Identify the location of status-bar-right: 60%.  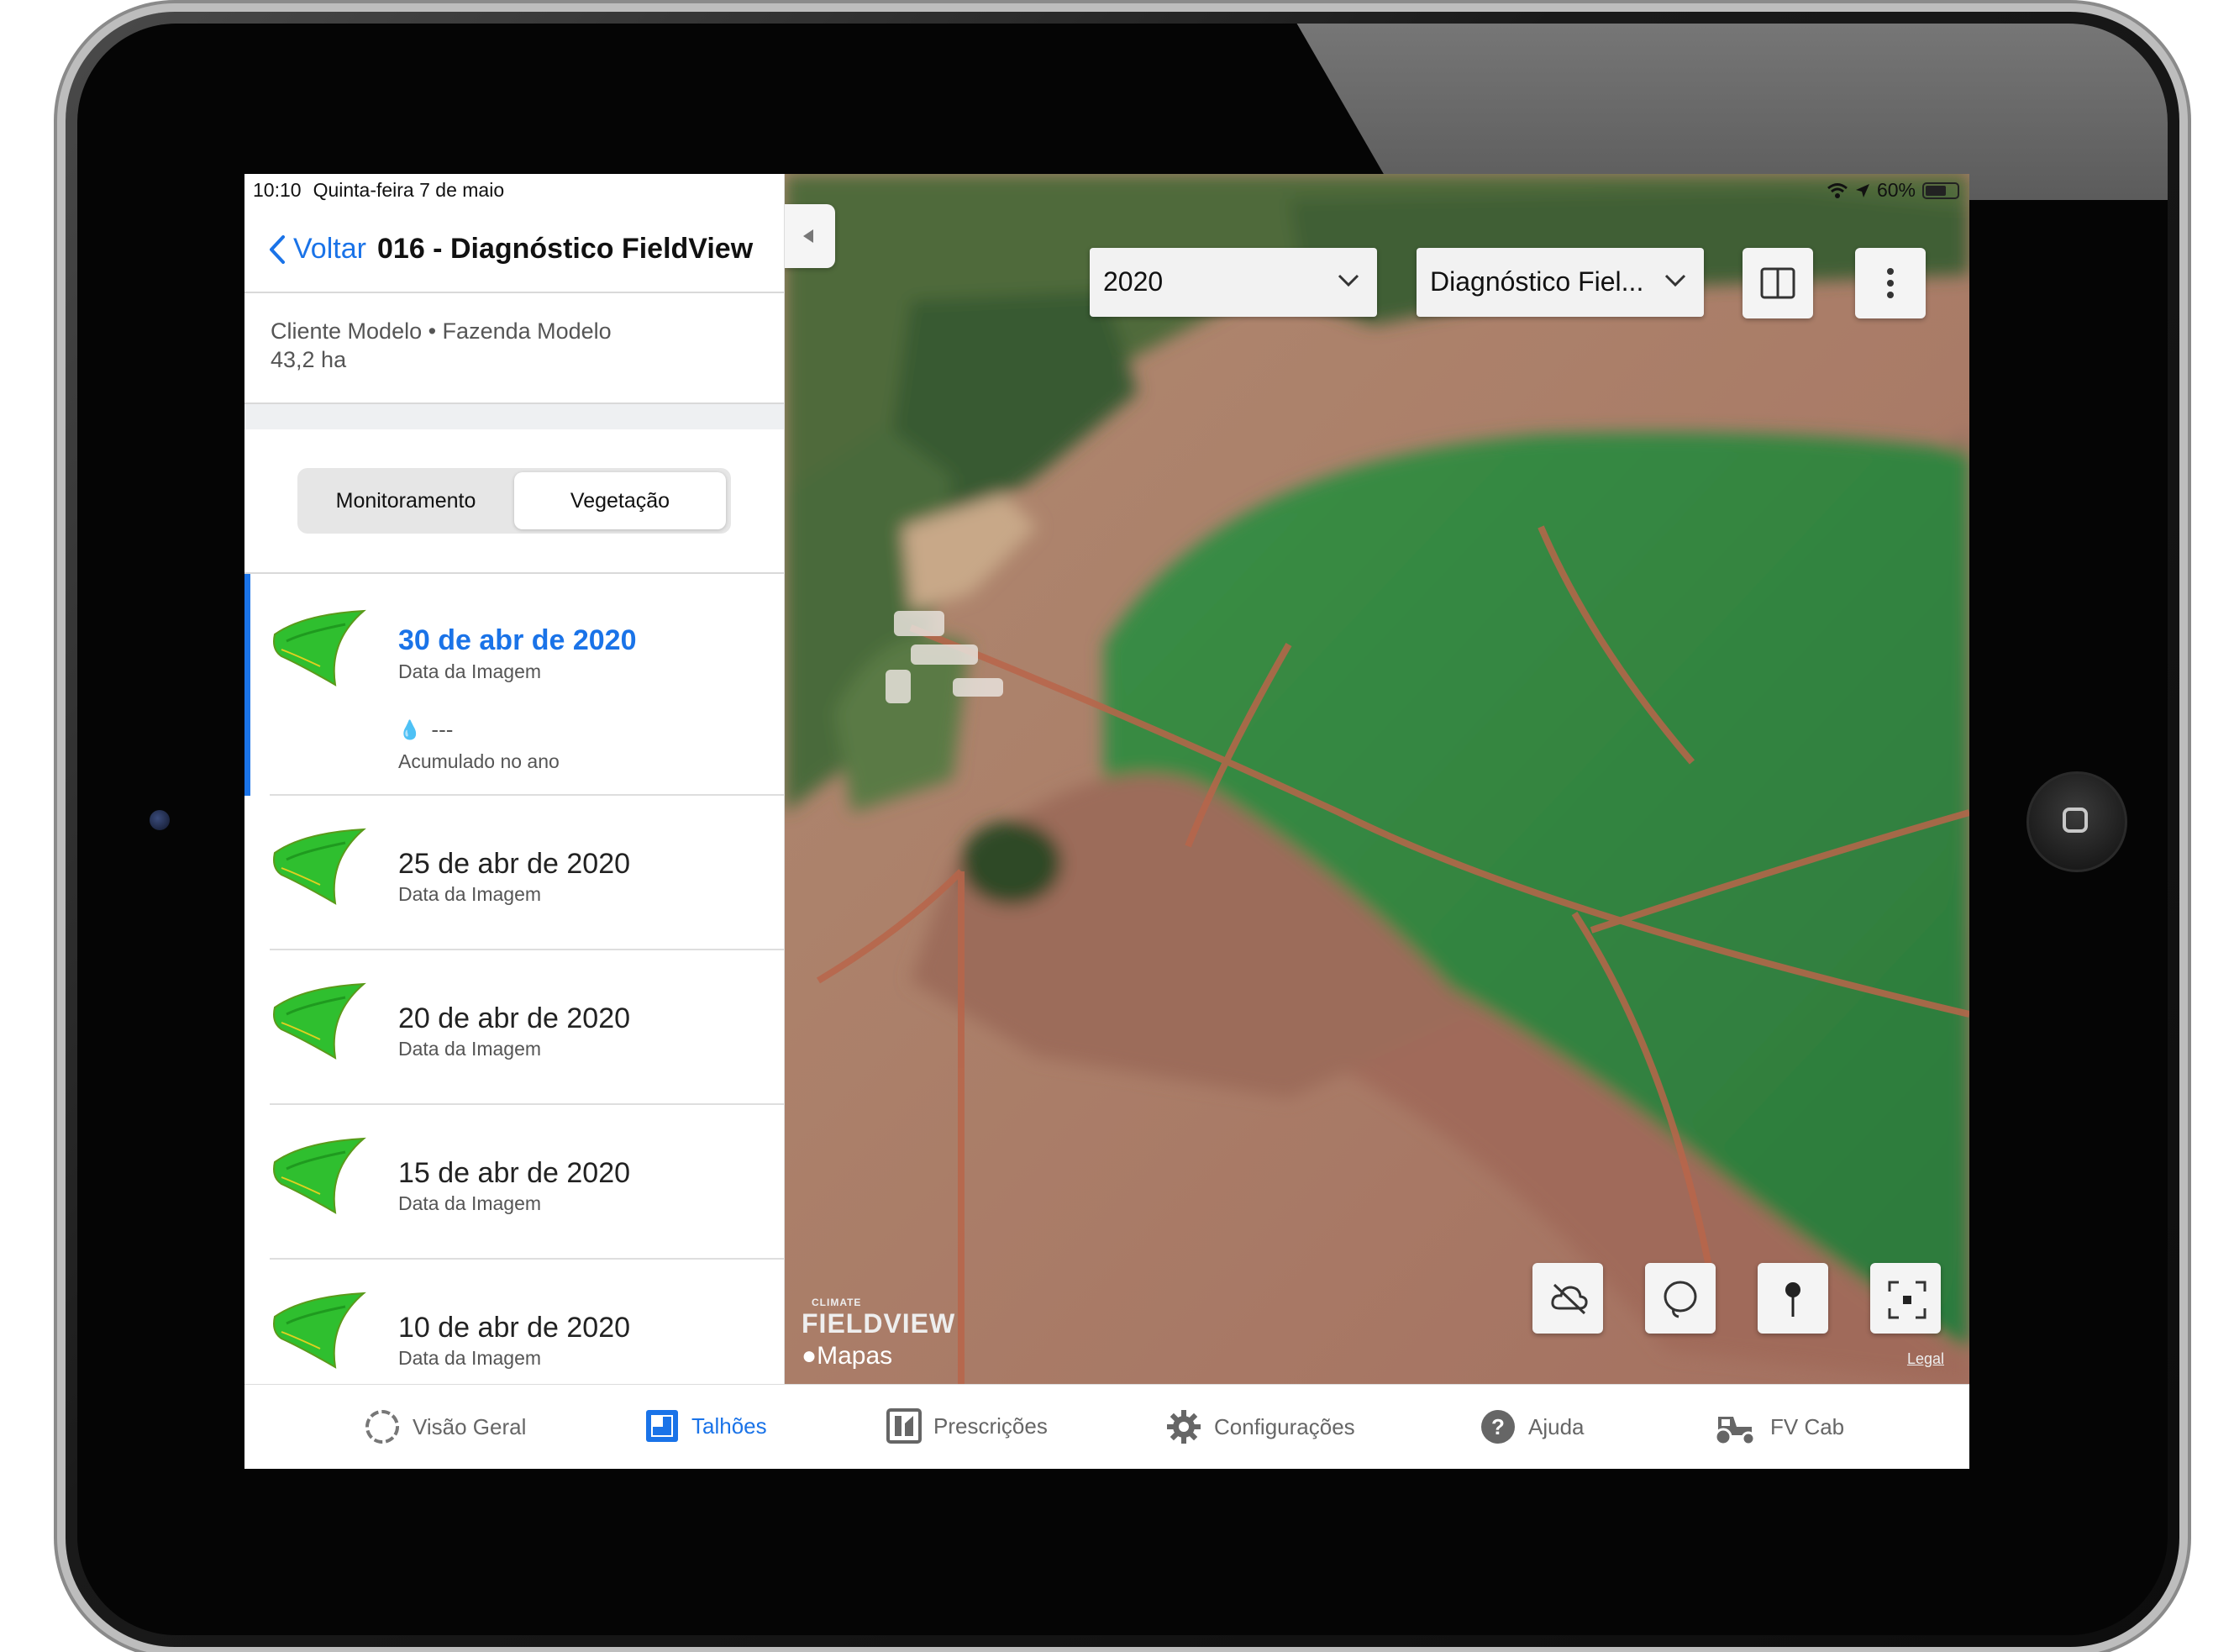
(1893, 191).